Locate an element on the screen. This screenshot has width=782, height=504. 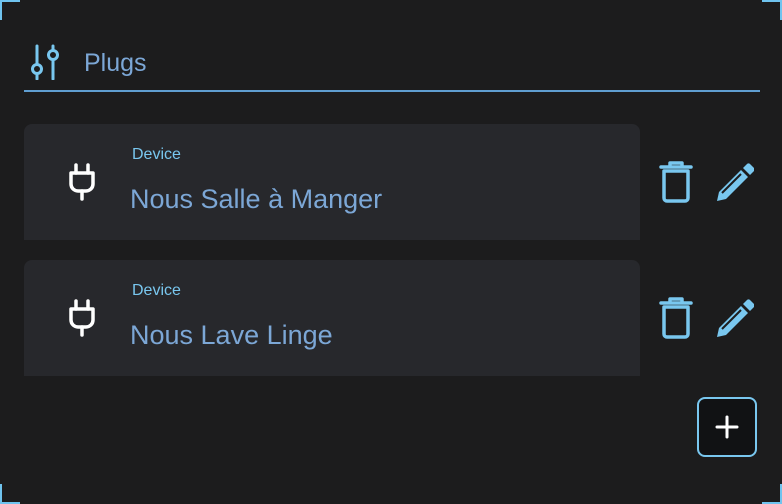
frame-corner-top-right is located at coordinates (772, 10).